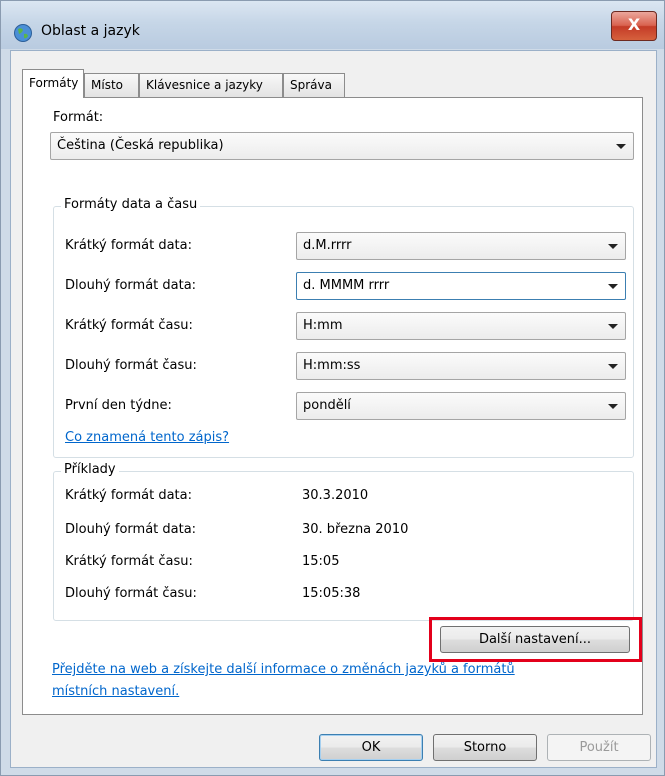 The height and width of the screenshot is (776, 665). What do you see at coordinates (90, 31) in the screenshot?
I see `window-title: Oblast a jazyk` at bounding box center [90, 31].